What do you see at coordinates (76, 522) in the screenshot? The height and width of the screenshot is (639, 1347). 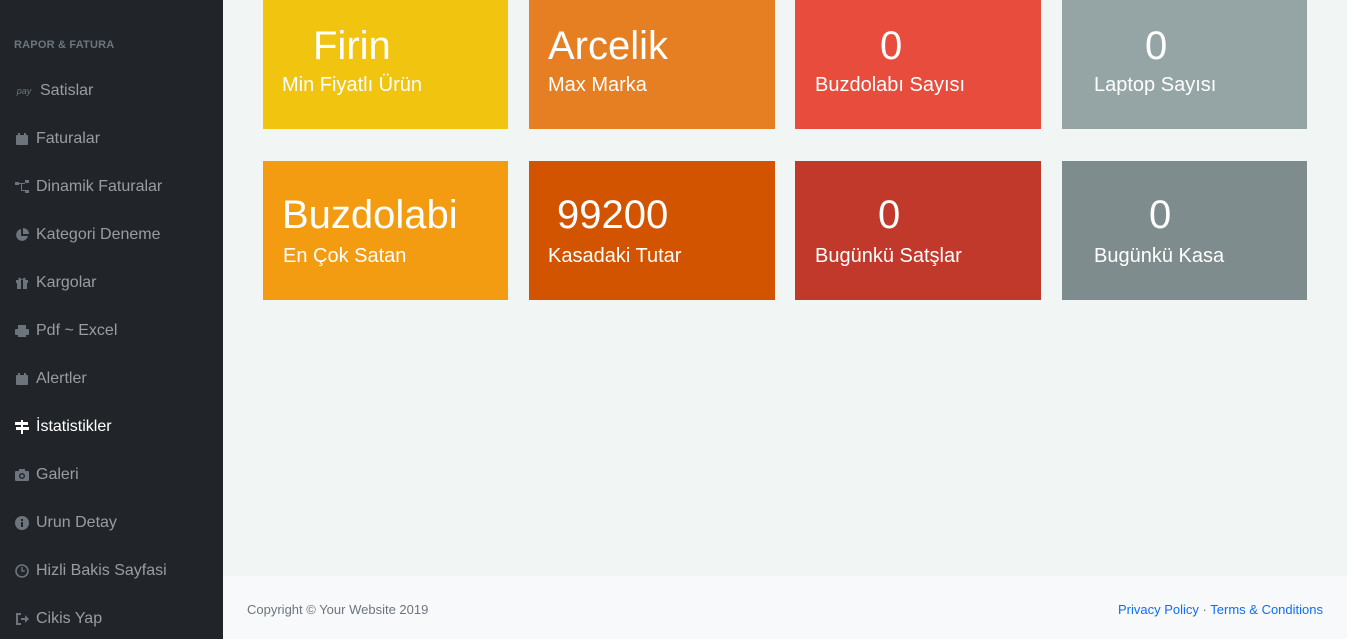 I see `sidebar-item-label: Urun Detay` at bounding box center [76, 522].